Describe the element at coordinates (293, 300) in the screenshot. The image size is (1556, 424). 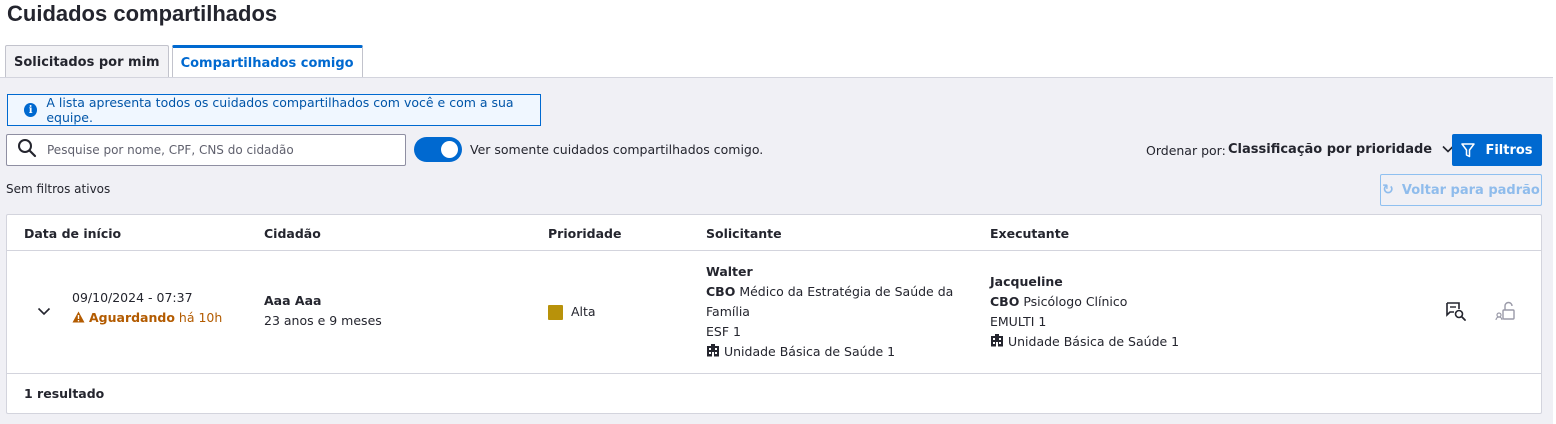
I see `citizen-name: Aaa Aaa` at that location.